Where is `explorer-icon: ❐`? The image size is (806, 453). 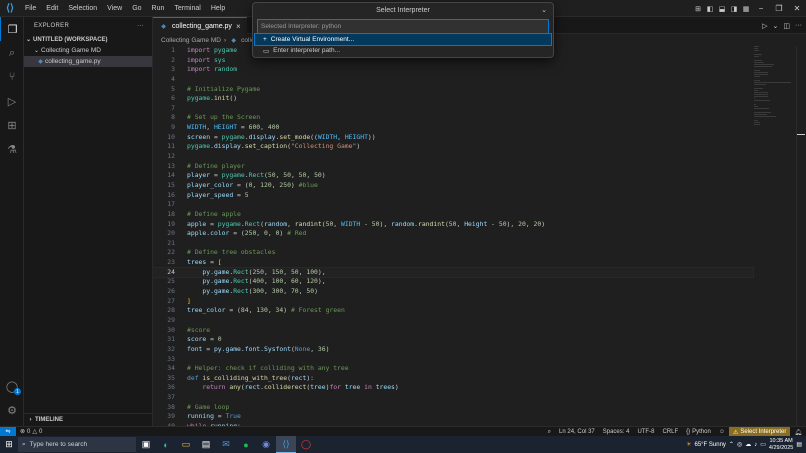 explorer-icon: ❐ is located at coordinates (12, 29).